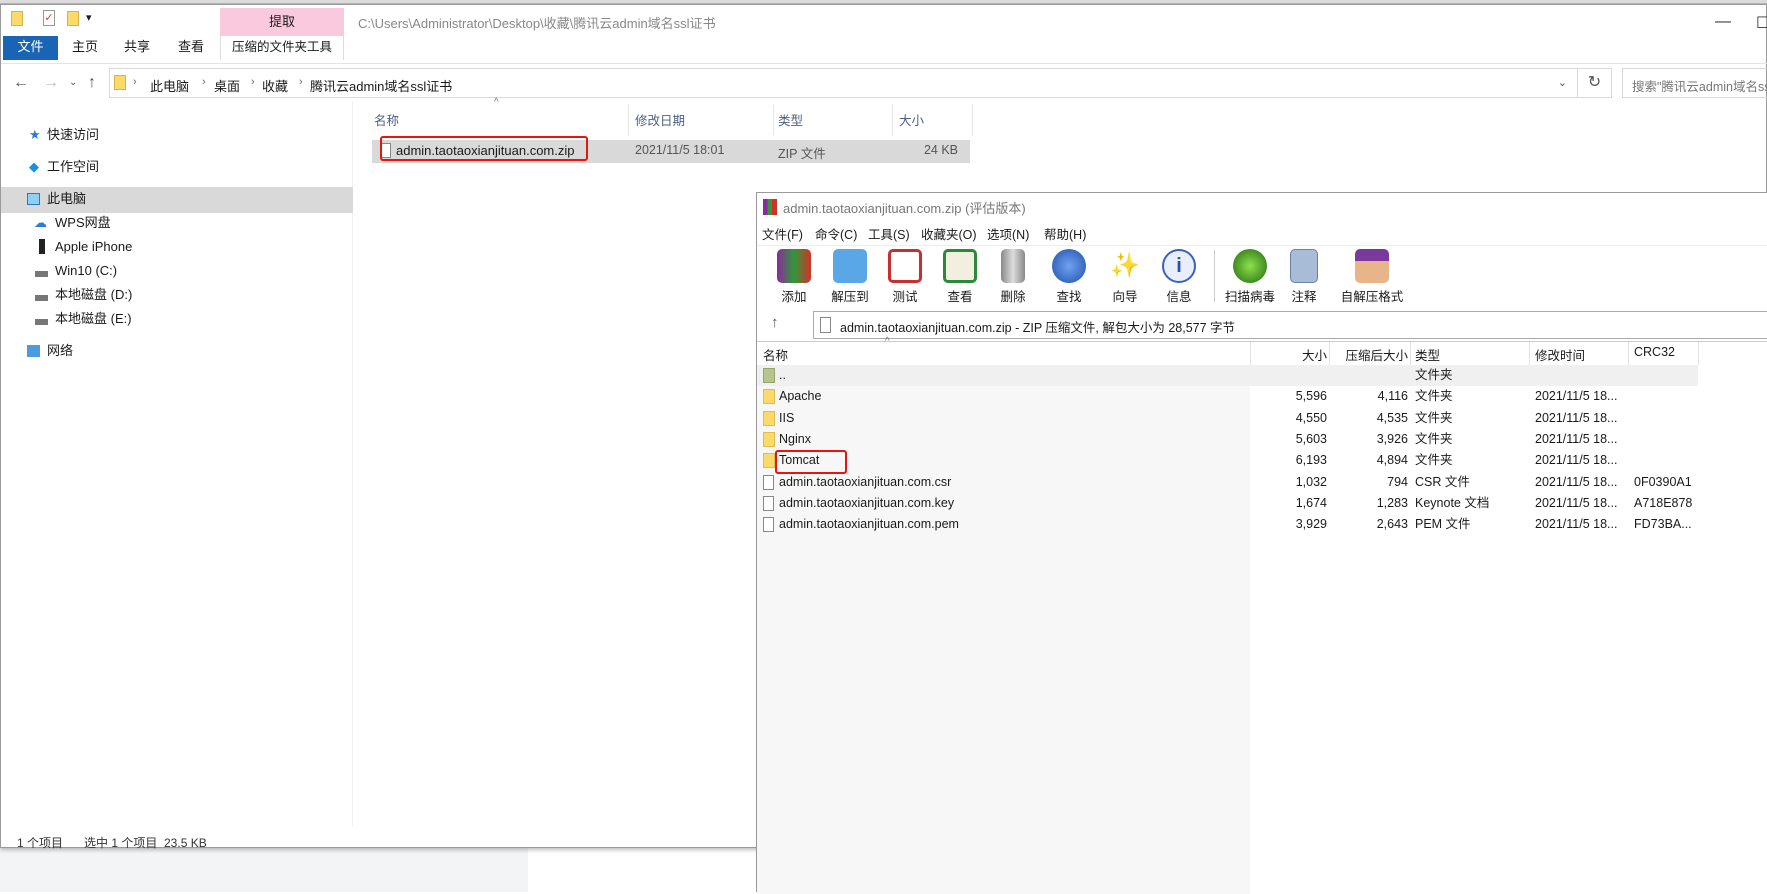 This screenshot has height=894, width=1767. Describe the element at coordinates (89, 17) in the screenshot. I see `customize-dropdown-icon: ▾` at that location.